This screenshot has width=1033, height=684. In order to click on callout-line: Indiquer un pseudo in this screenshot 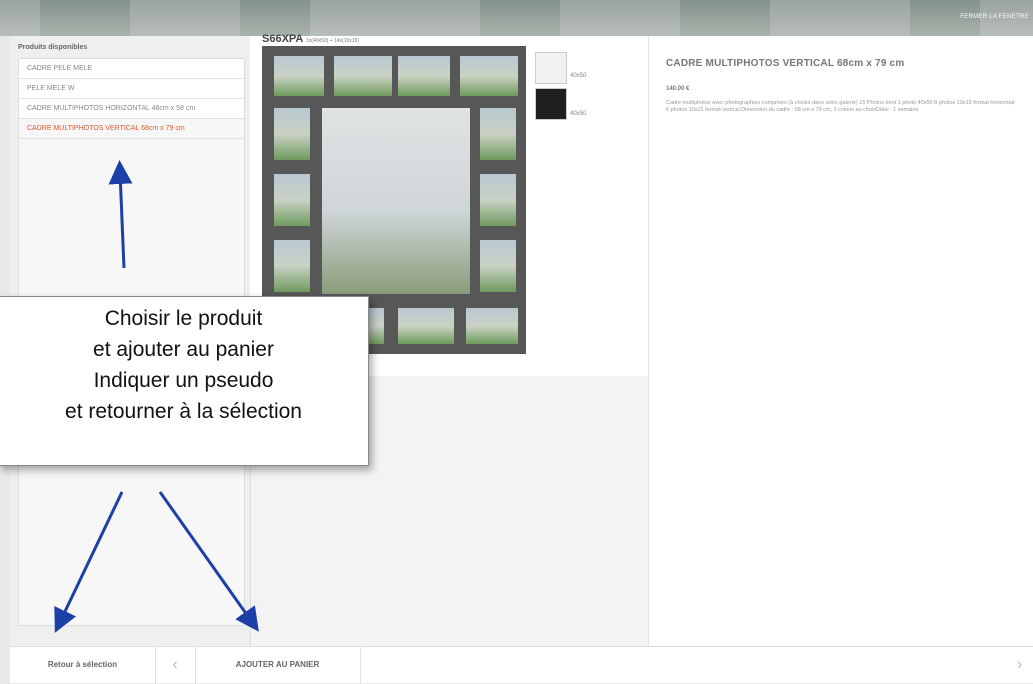, I will do `click(183, 380)`.